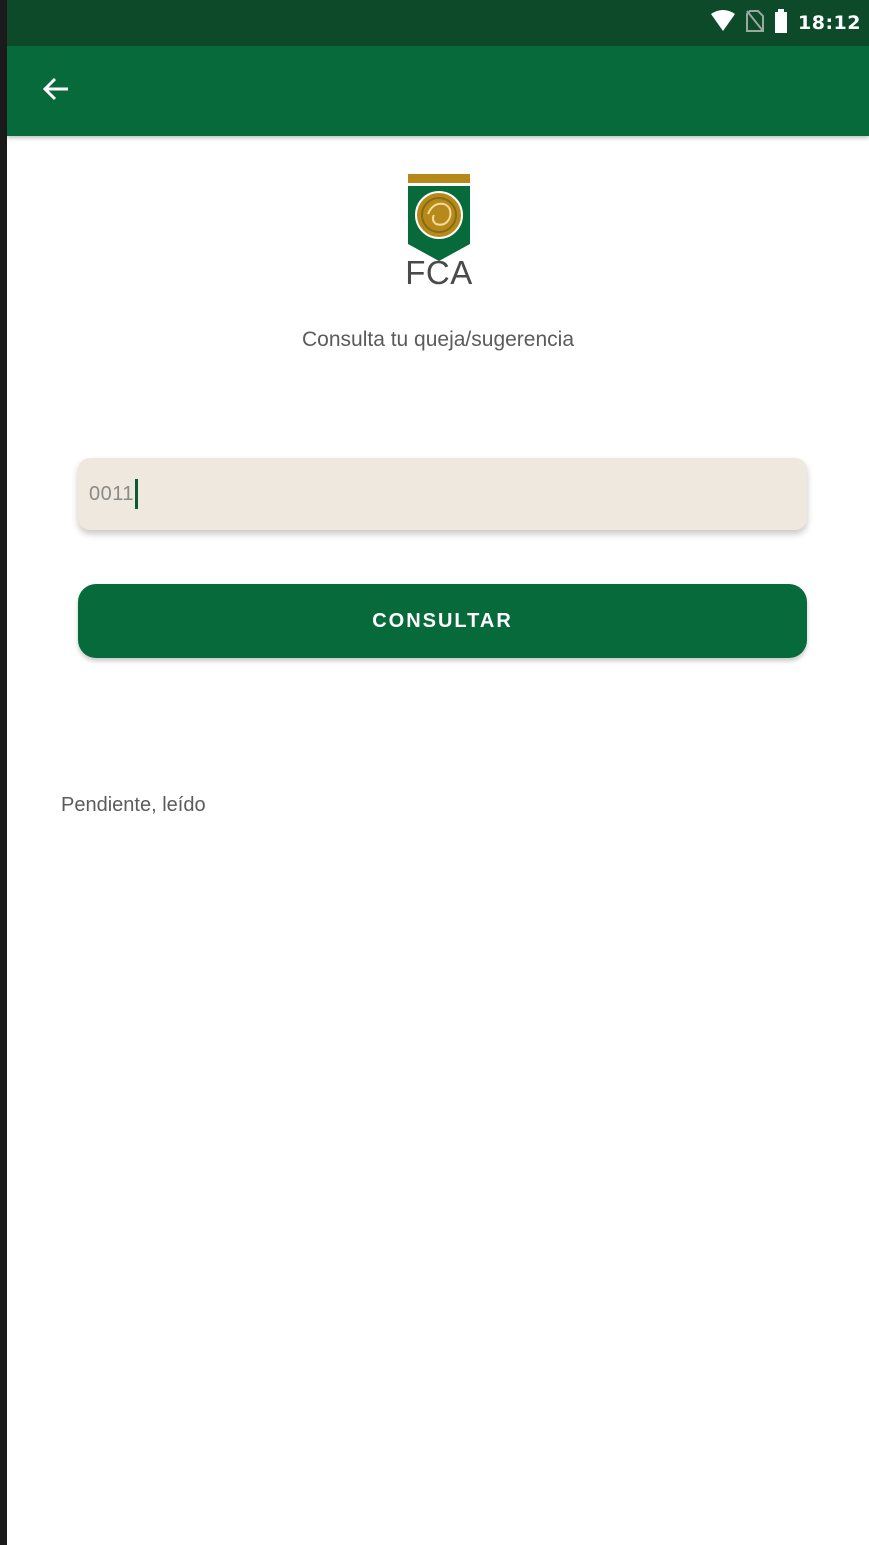 Image resolution: width=869 pixels, height=1545 pixels. What do you see at coordinates (442, 494) in the screenshot?
I see `complaint-code-input: 0011` at bounding box center [442, 494].